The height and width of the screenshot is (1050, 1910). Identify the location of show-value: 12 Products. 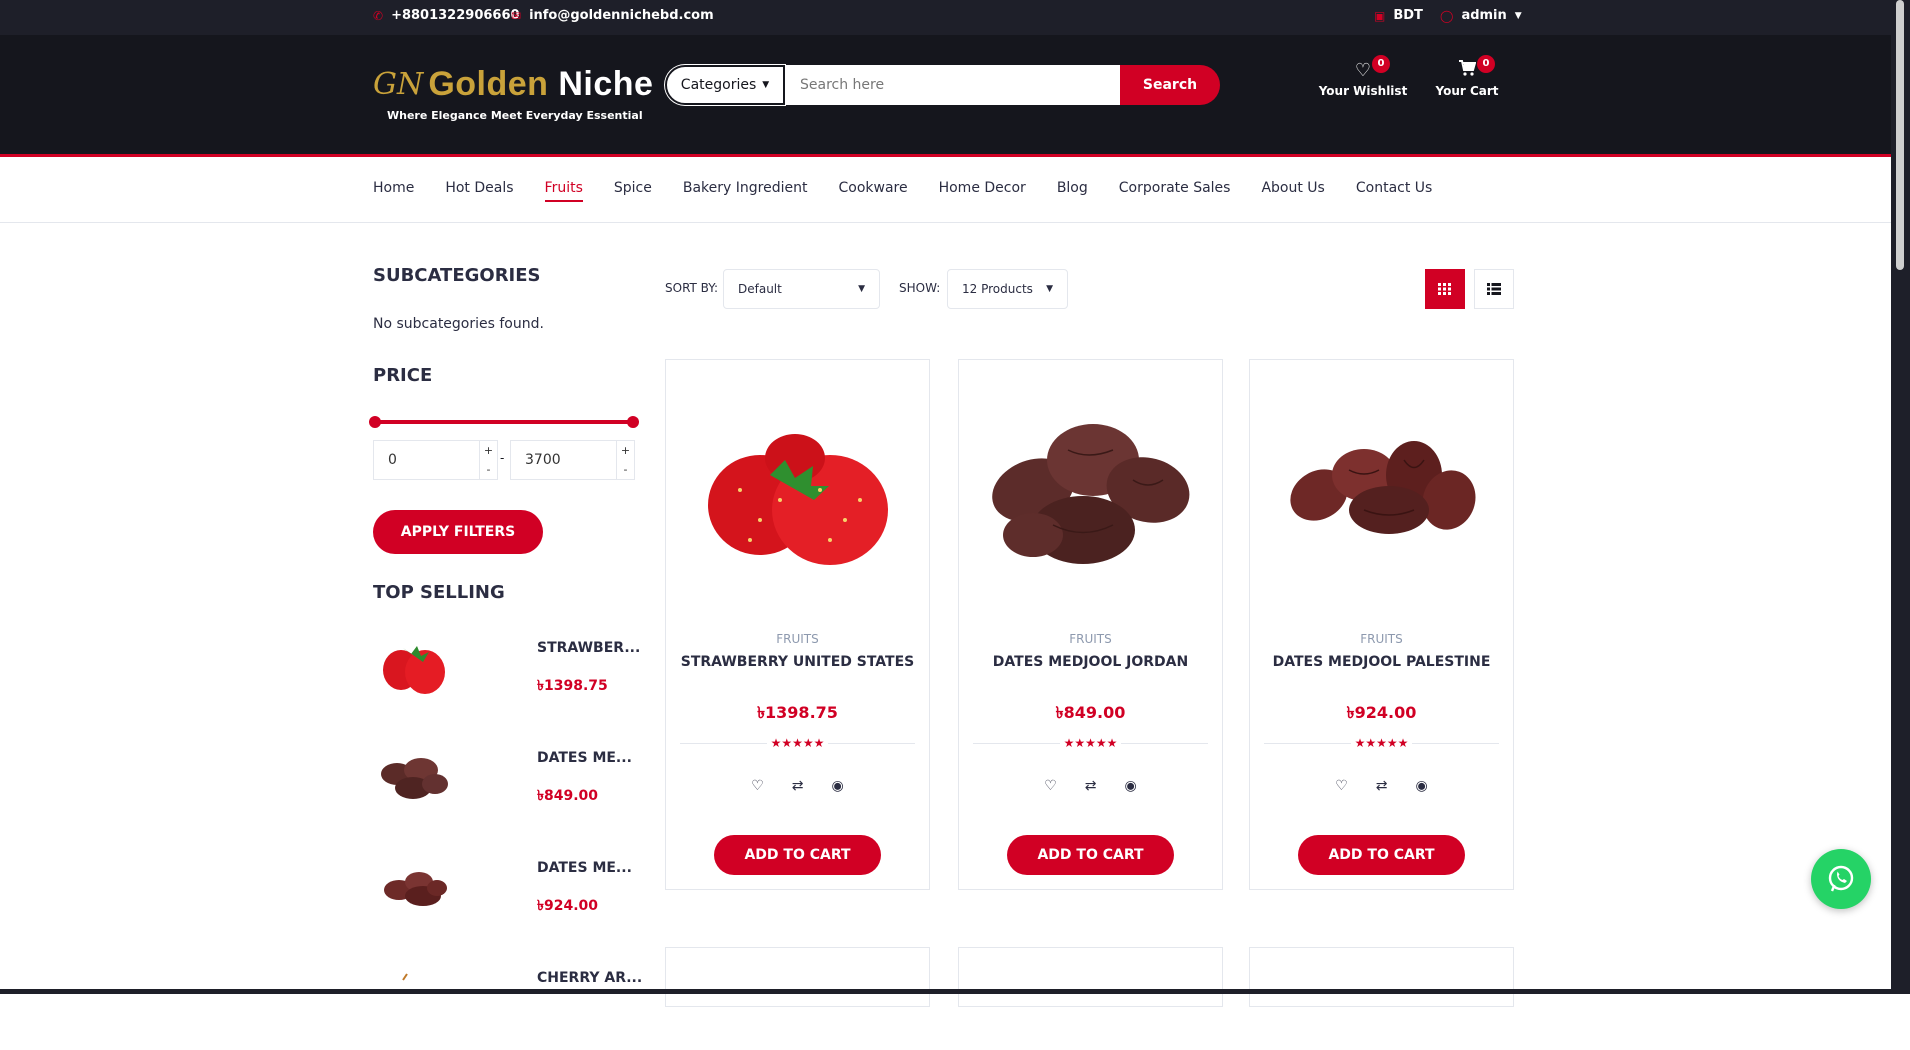
(997, 289).